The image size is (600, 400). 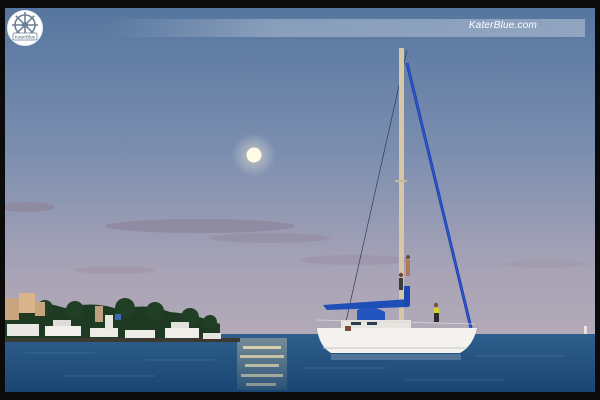 What do you see at coordinates (262, 364) in the screenshot?
I see `moon-reflection` at bounding box center [262, 364].